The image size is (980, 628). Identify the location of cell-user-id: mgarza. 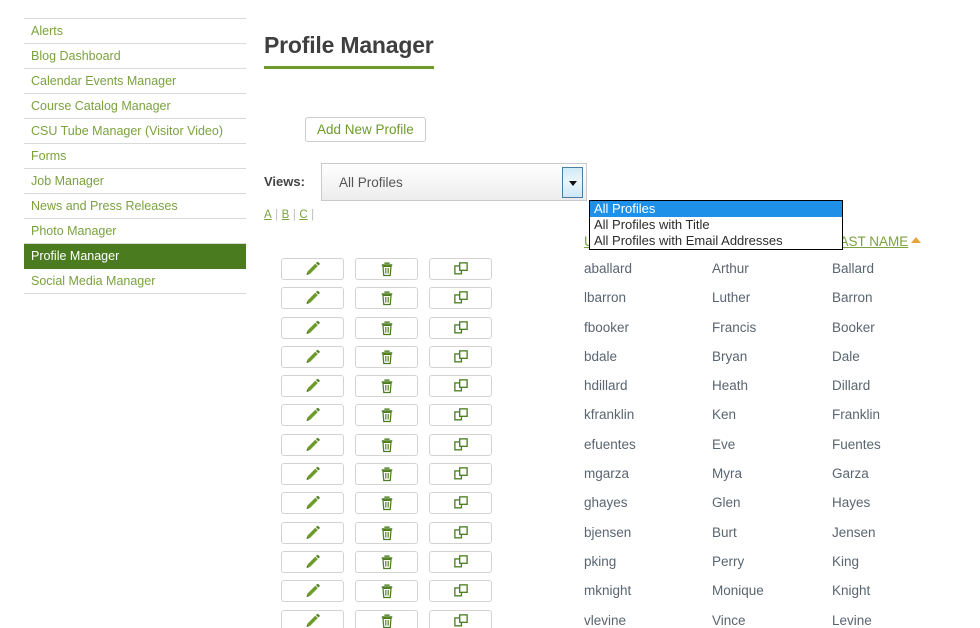
(607, 474).